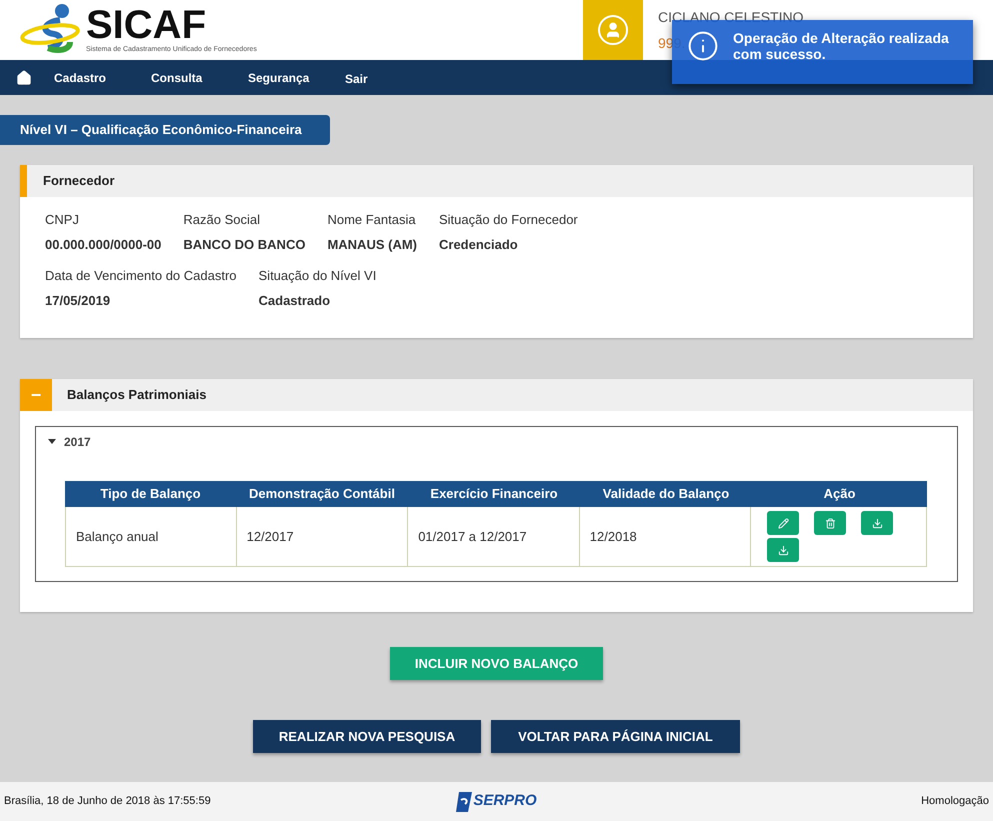  Describe the element at coordinates (102, 77) in the screenshot. I see `nav-menu-item: Cadastro` at that location.